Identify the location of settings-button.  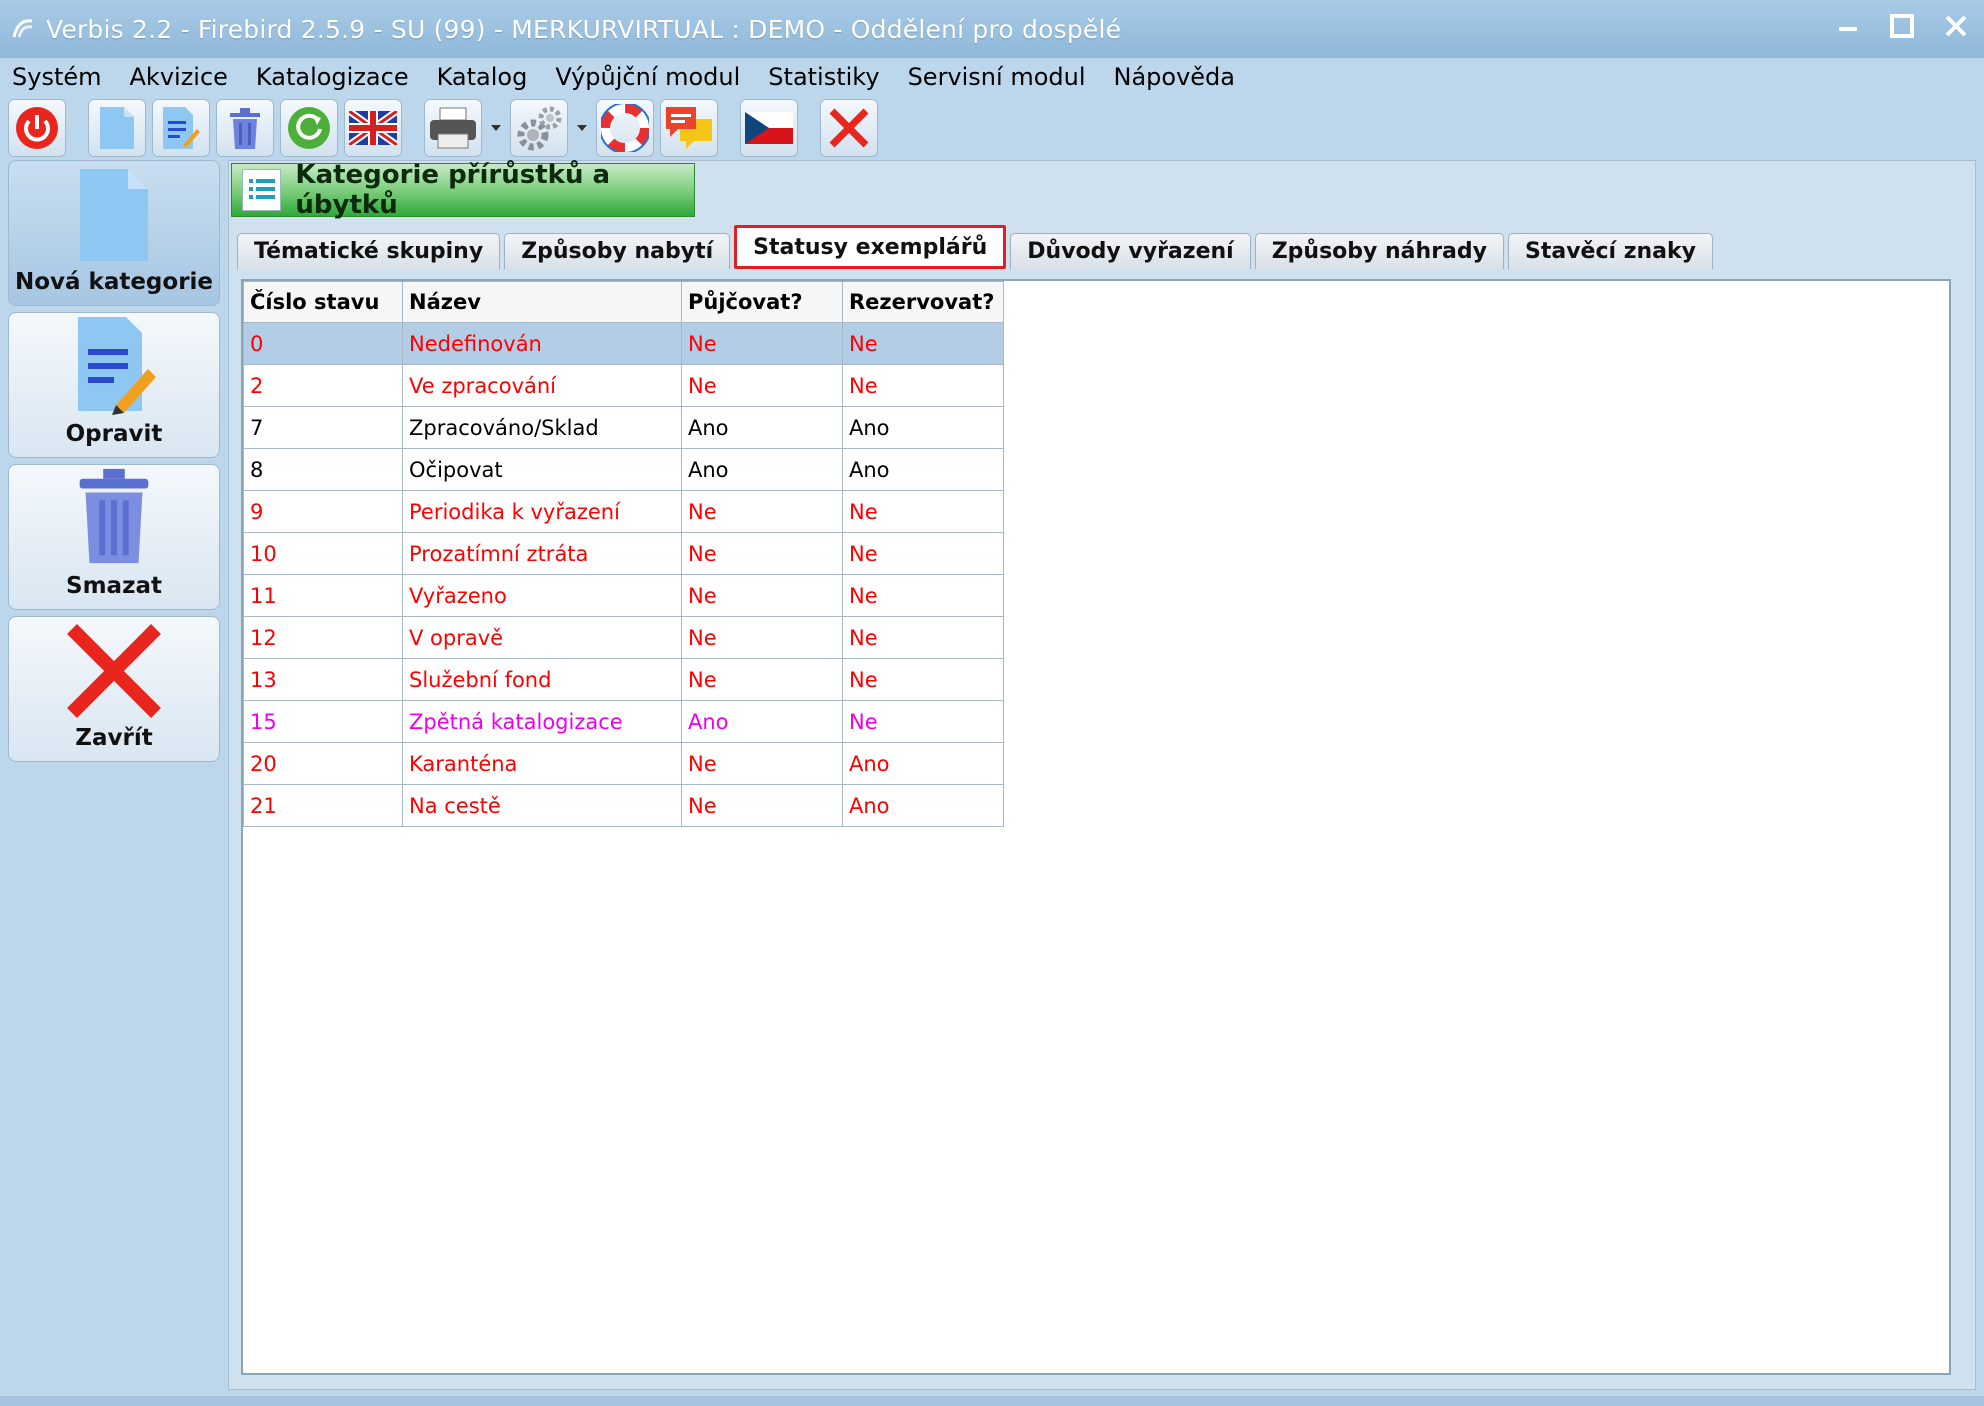
(539, 128).